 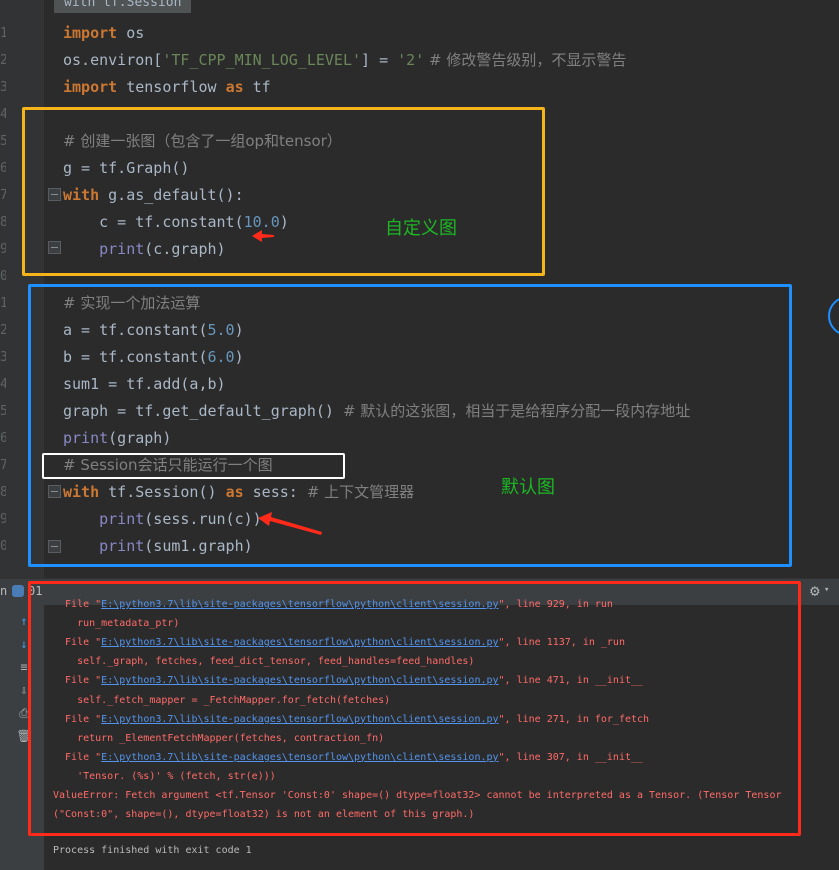 I want to click on session-comment-highlight-box, so click(x=193, y=466).